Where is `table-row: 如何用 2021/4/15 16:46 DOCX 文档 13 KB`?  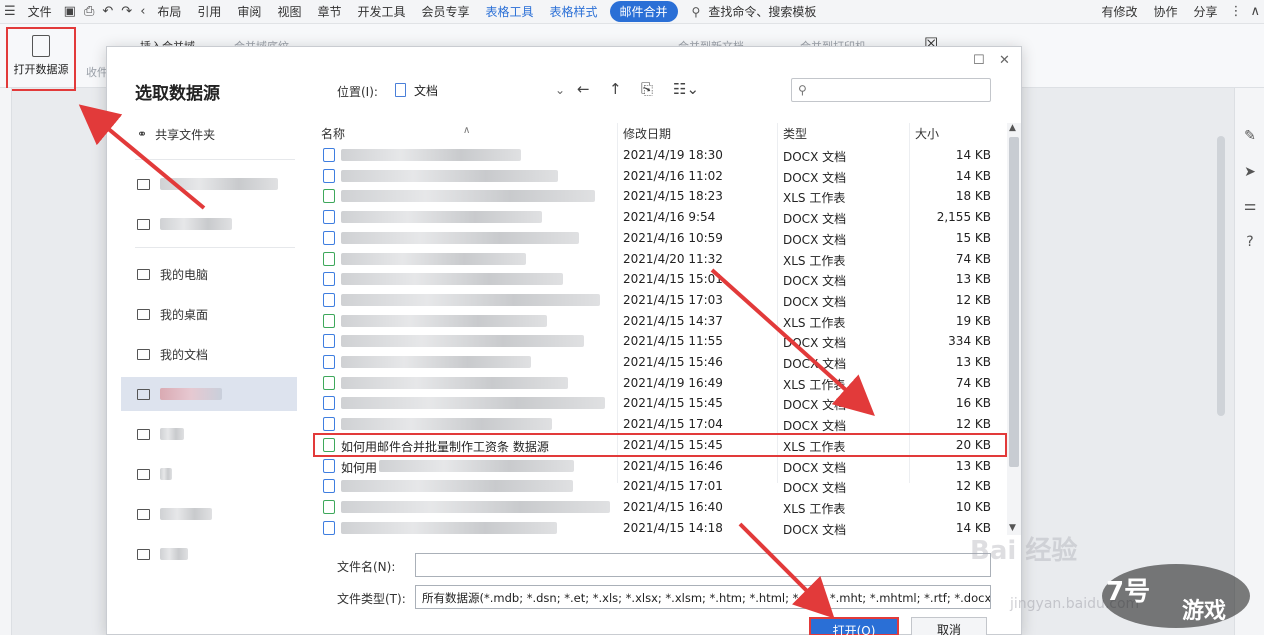
table-row: 如何用 2021/4/15 16:46 DOCX 文档 13 KB is located at coordinates (660, 466).